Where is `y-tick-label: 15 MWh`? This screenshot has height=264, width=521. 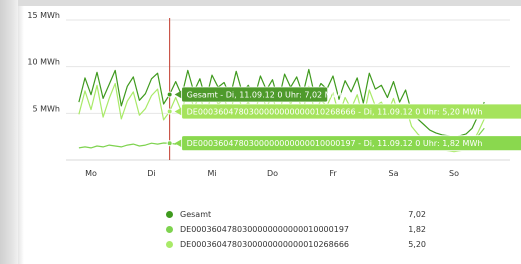 y-tick-label: 15 MWh is located at coordinates (43, 15).